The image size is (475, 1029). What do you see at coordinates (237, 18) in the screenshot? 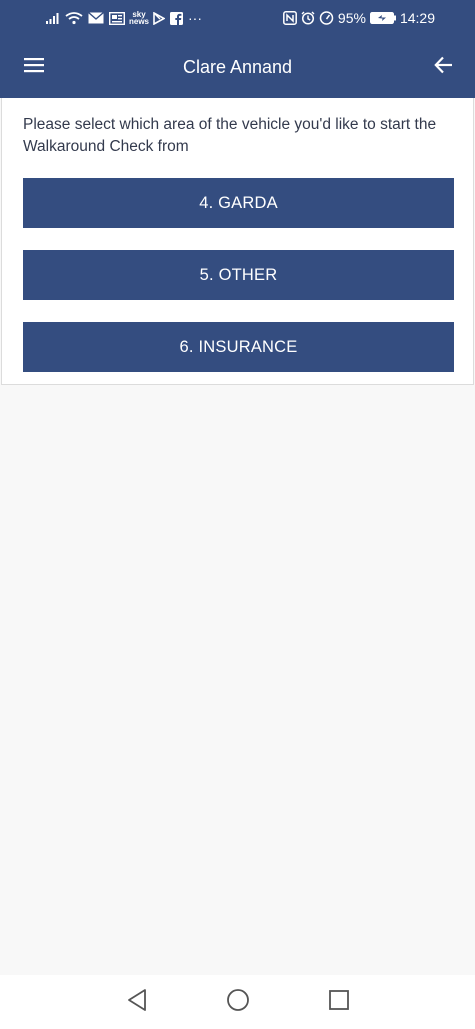
I see `status-bar: sky news ··· 95% 14:29` at bounding box center [237, 18].